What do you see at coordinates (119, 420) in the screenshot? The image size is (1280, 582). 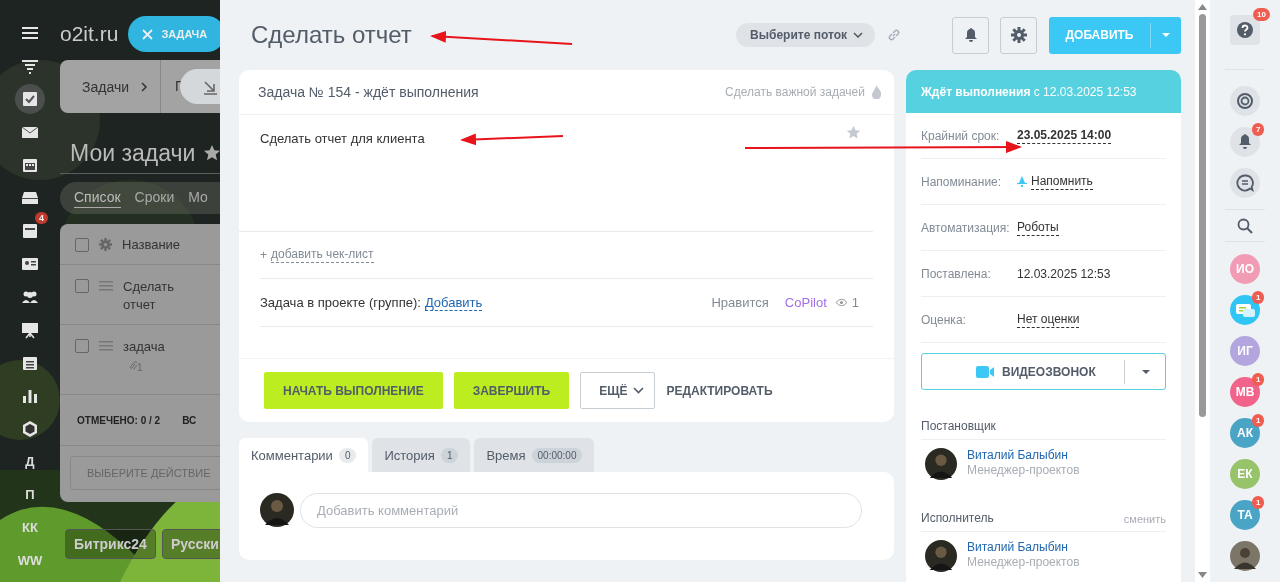 I see `selected-counter: ОТМЕЧЕНО: 0 / 2` at bounding box center [119, 420].